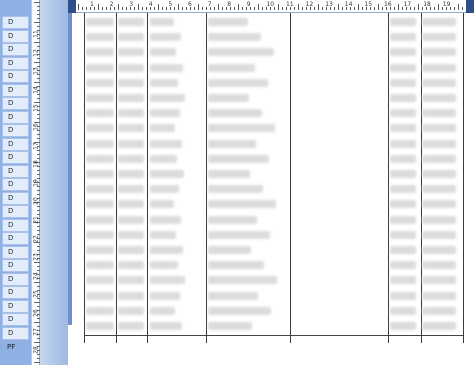 The width and height of the screenshot is (474, 365). What do you see at coordinates (271, 6) in the screenshot?
I see `horizontal-ruler: 1 2 3 4 5 6 7 8 9 10 11 12 13 14 15 16 17 18 19` at bounding box center [271, 6].